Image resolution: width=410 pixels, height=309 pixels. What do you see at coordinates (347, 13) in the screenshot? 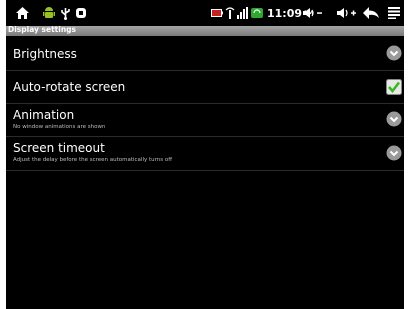
I see `volume-up-icon` at bounding box center [347, 13].